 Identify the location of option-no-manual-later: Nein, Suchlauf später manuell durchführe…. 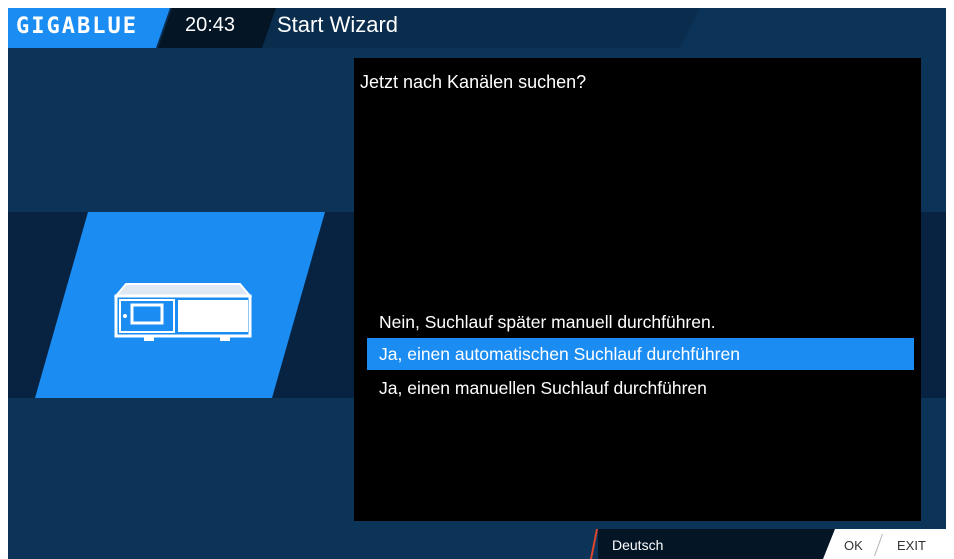
(640, 322).